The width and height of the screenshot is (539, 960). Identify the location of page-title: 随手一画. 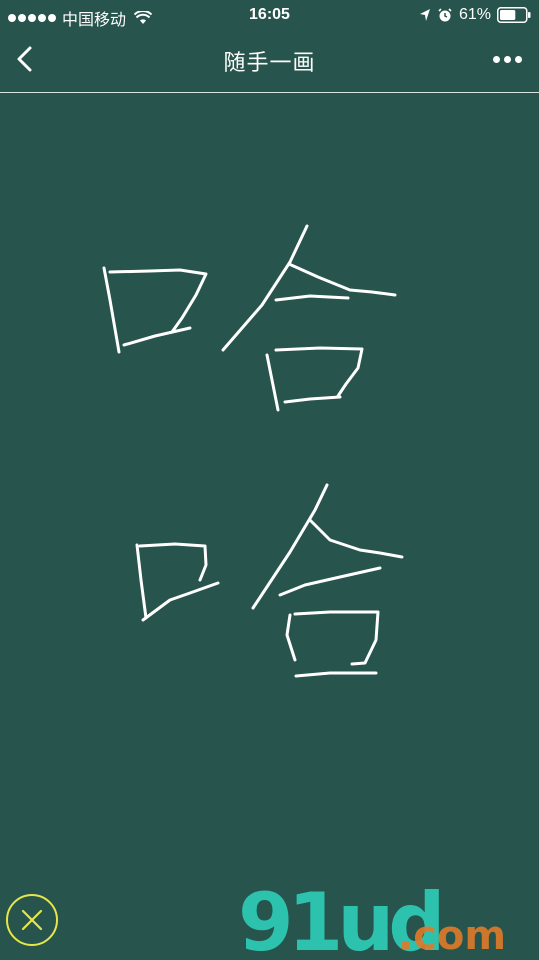
(269, 62).